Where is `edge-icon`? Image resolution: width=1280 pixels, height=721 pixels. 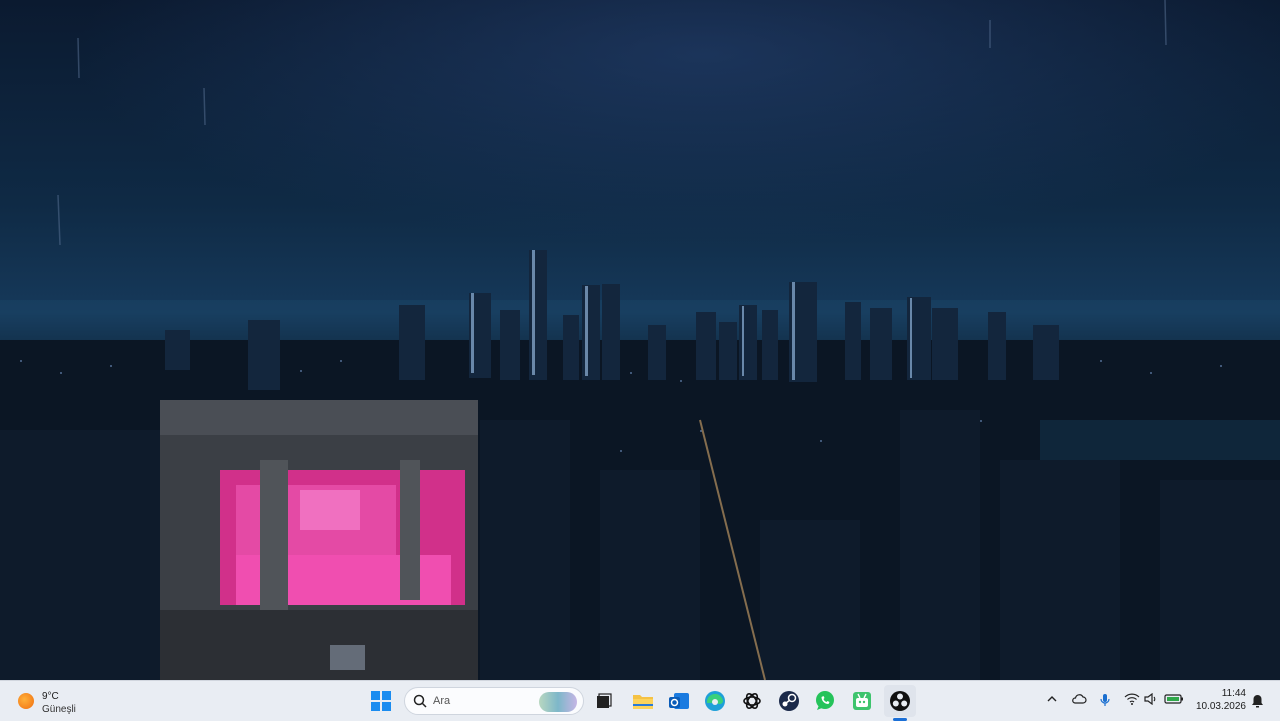
edge-icon is located at coordinates (715, 701).